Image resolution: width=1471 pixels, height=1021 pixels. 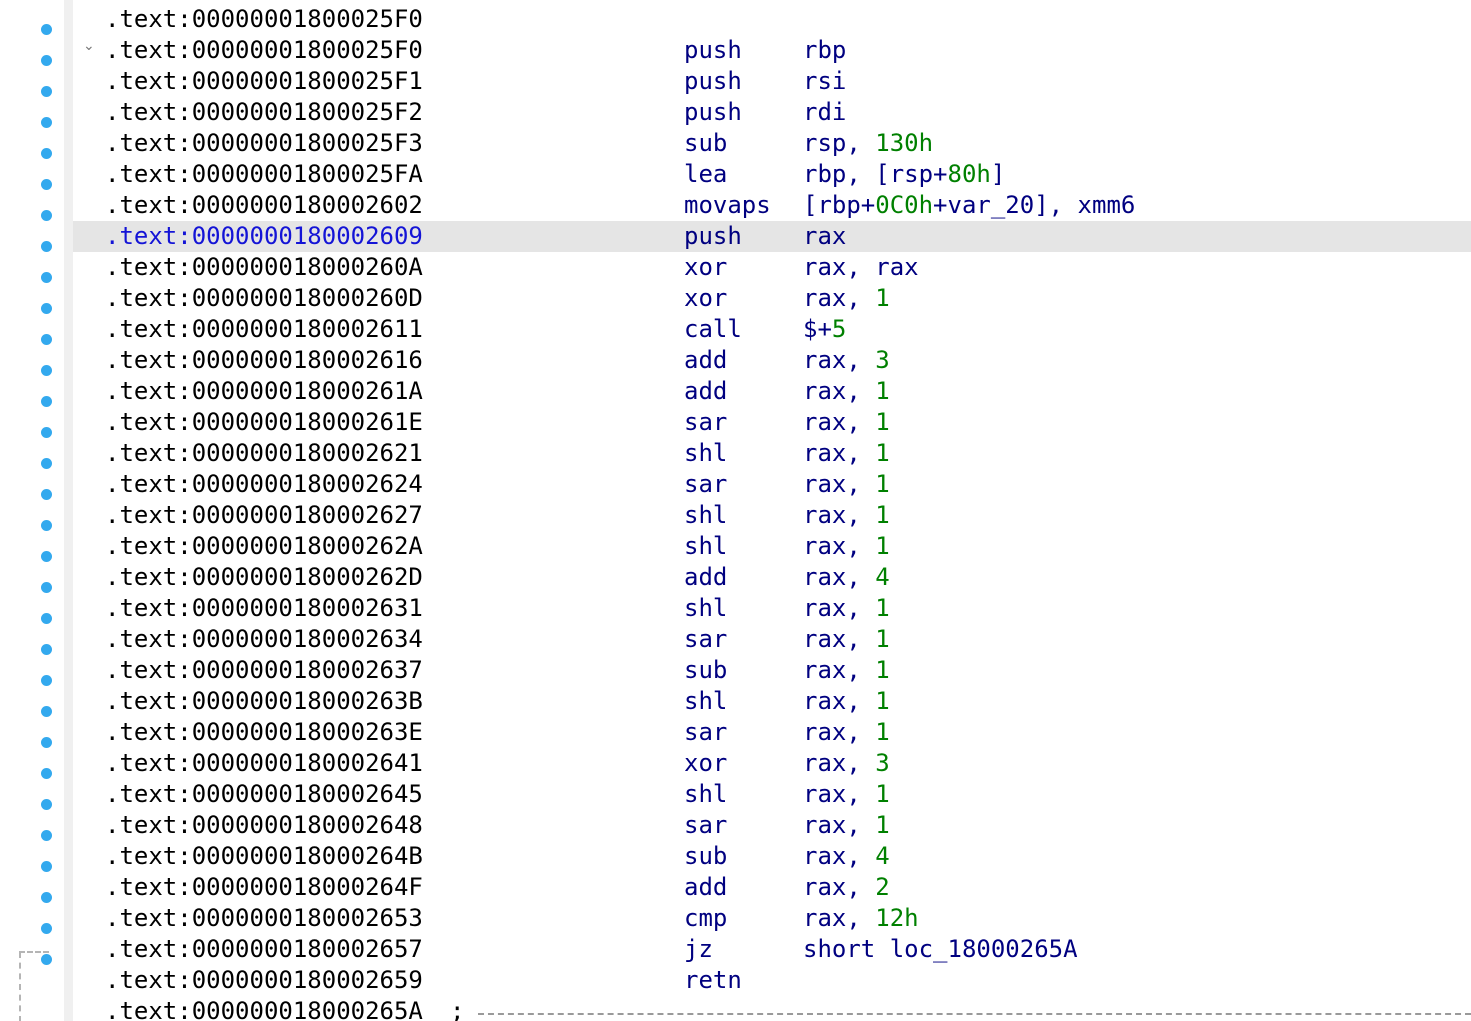 What do you see at coordinates (772, 360) in the screenshot?
I see `instruction-row: .text:0000000180002616 add rax, 3` at bounding box center [772, 360].